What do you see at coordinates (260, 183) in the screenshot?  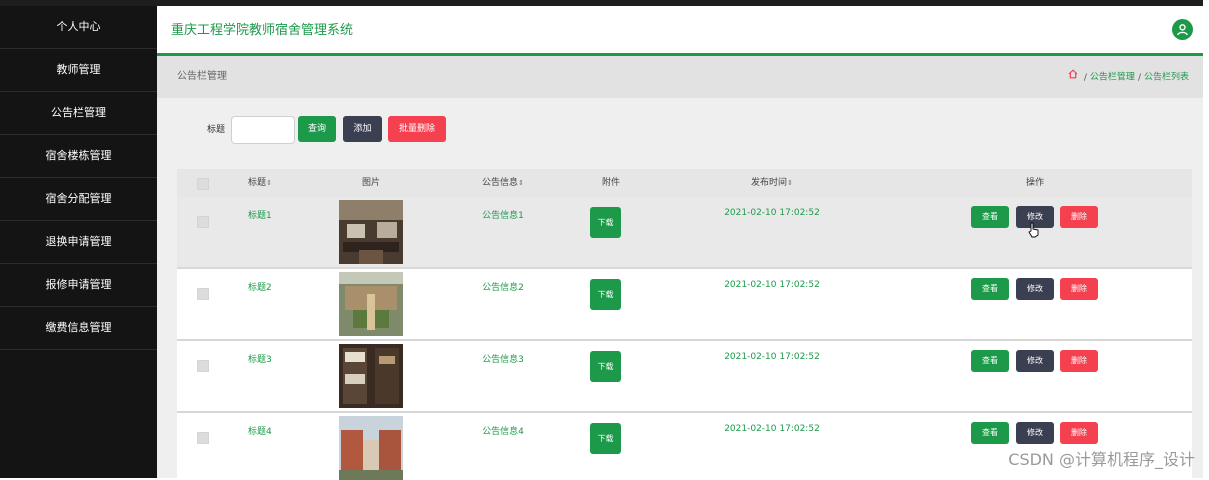 I see `column-header-title: 标题⇕` at bounding box center [260, 183].